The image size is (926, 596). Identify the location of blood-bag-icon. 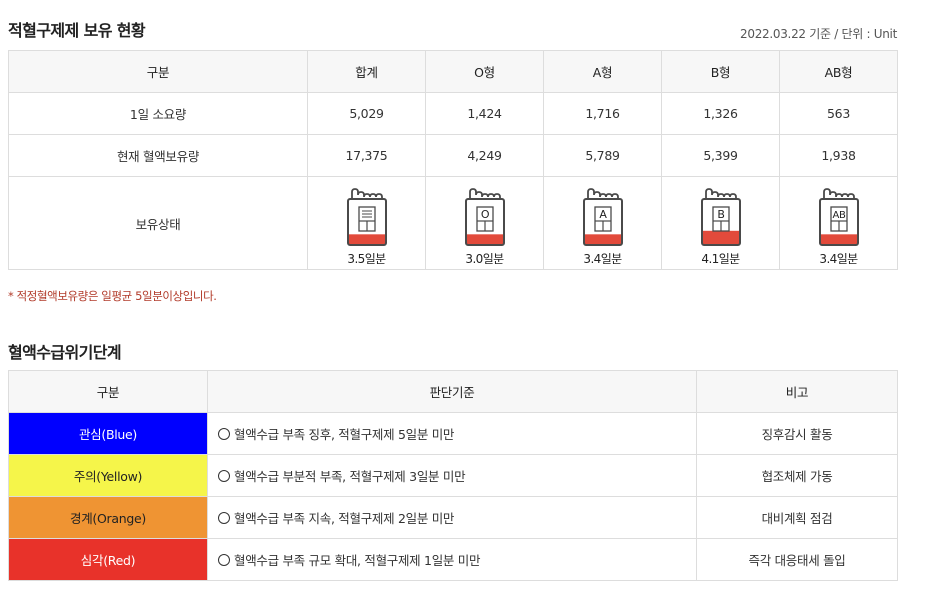
(366, 217).